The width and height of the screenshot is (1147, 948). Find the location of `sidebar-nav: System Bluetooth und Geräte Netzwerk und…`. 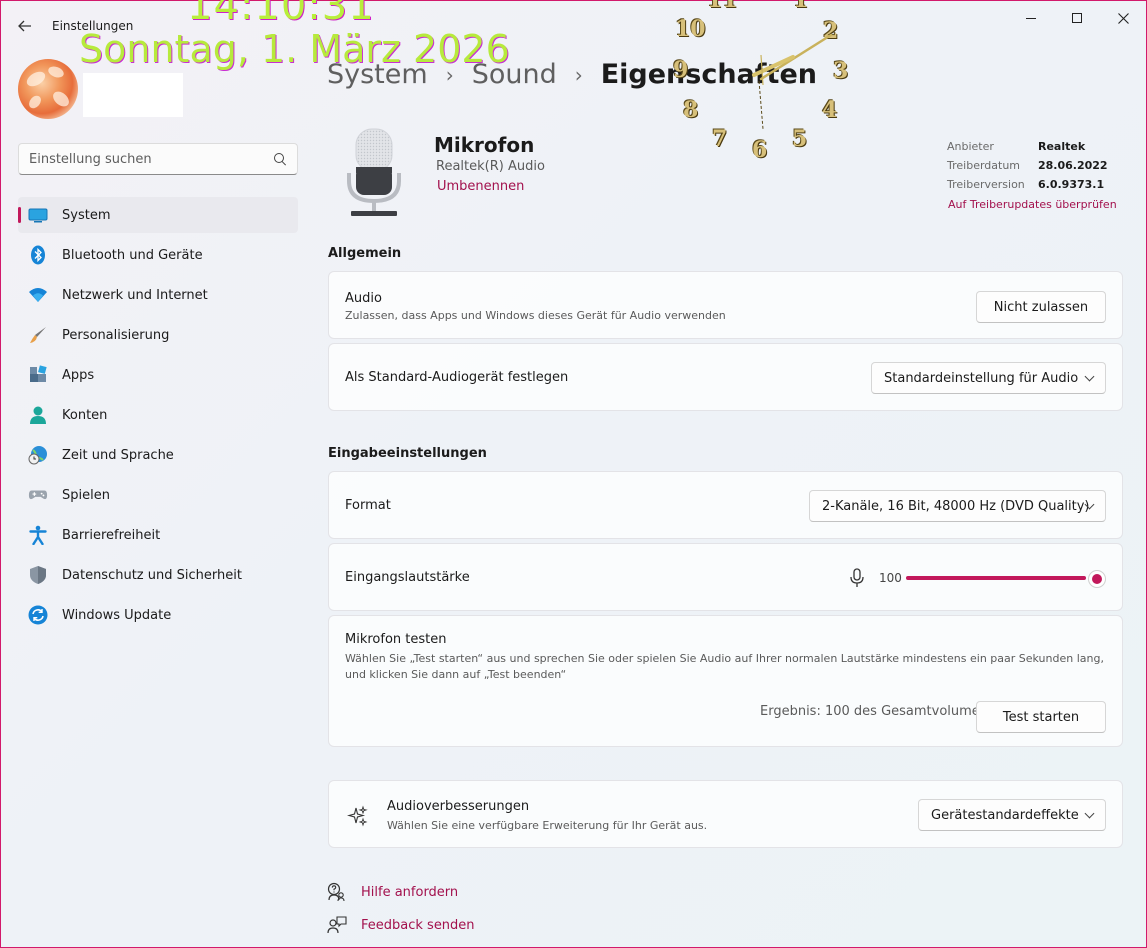

sidebar-nav: System Bluetooth und Geräte Netzwerk und… is located at coordinates (158, 417).